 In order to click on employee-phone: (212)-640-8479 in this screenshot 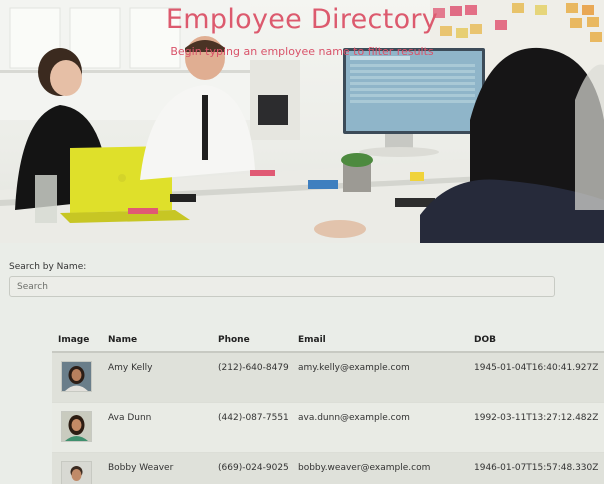, I will do `click(253, 368)`.